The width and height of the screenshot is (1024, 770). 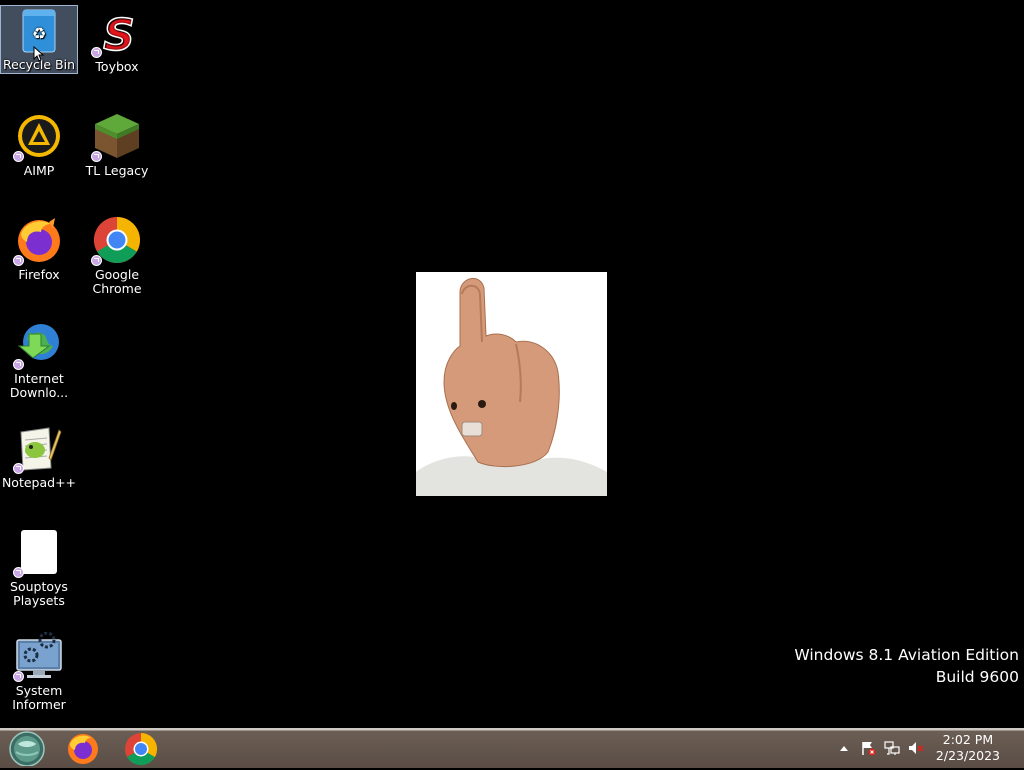 What do you see at coordinates (39, 593) in the screenshot?
I see `icon-label: Souptoys Playsets` at bounding box center [39, 593].